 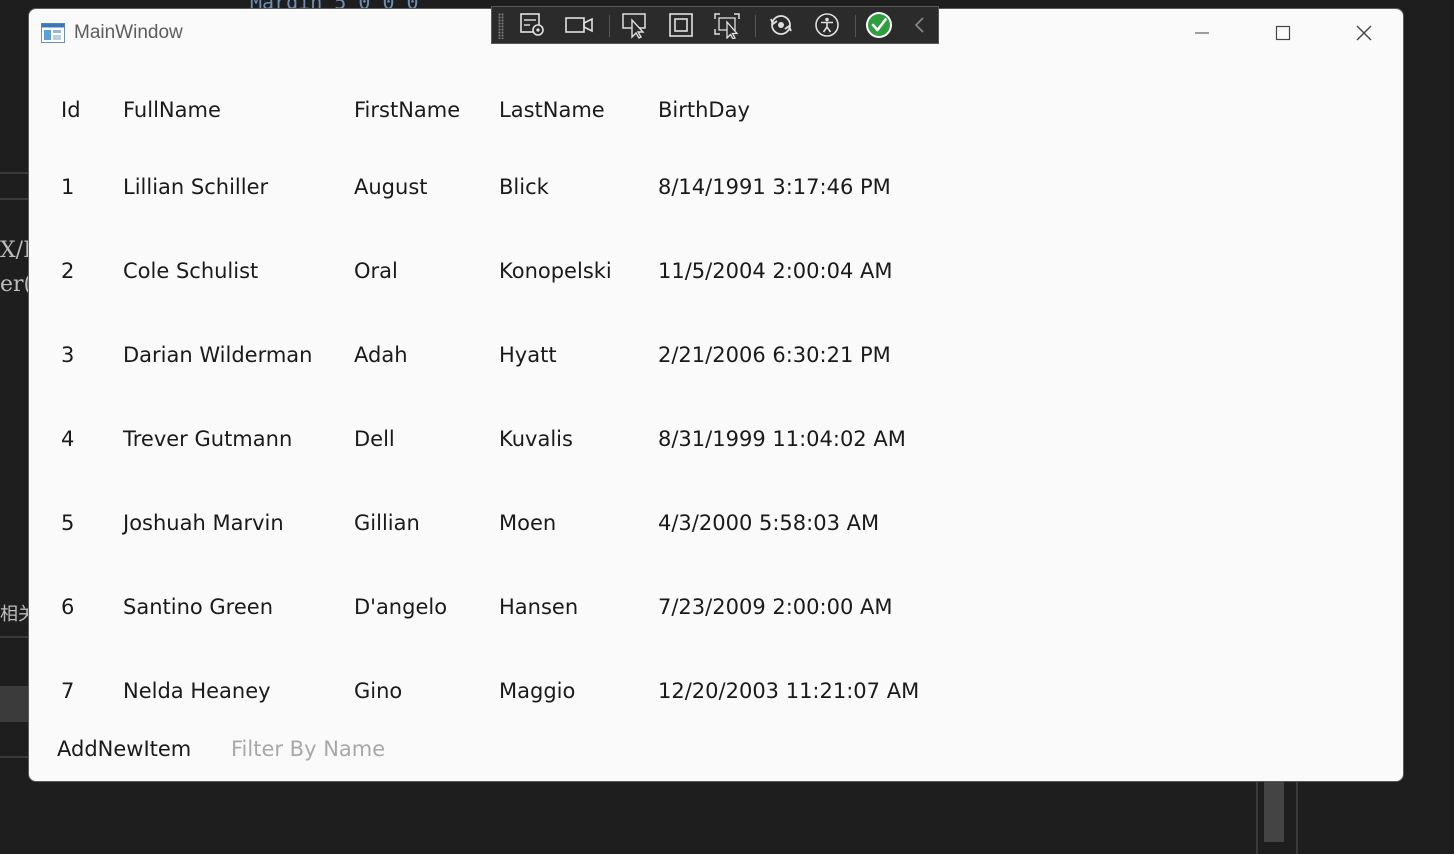 I want to click on background-block, so click(x=14, y=704).